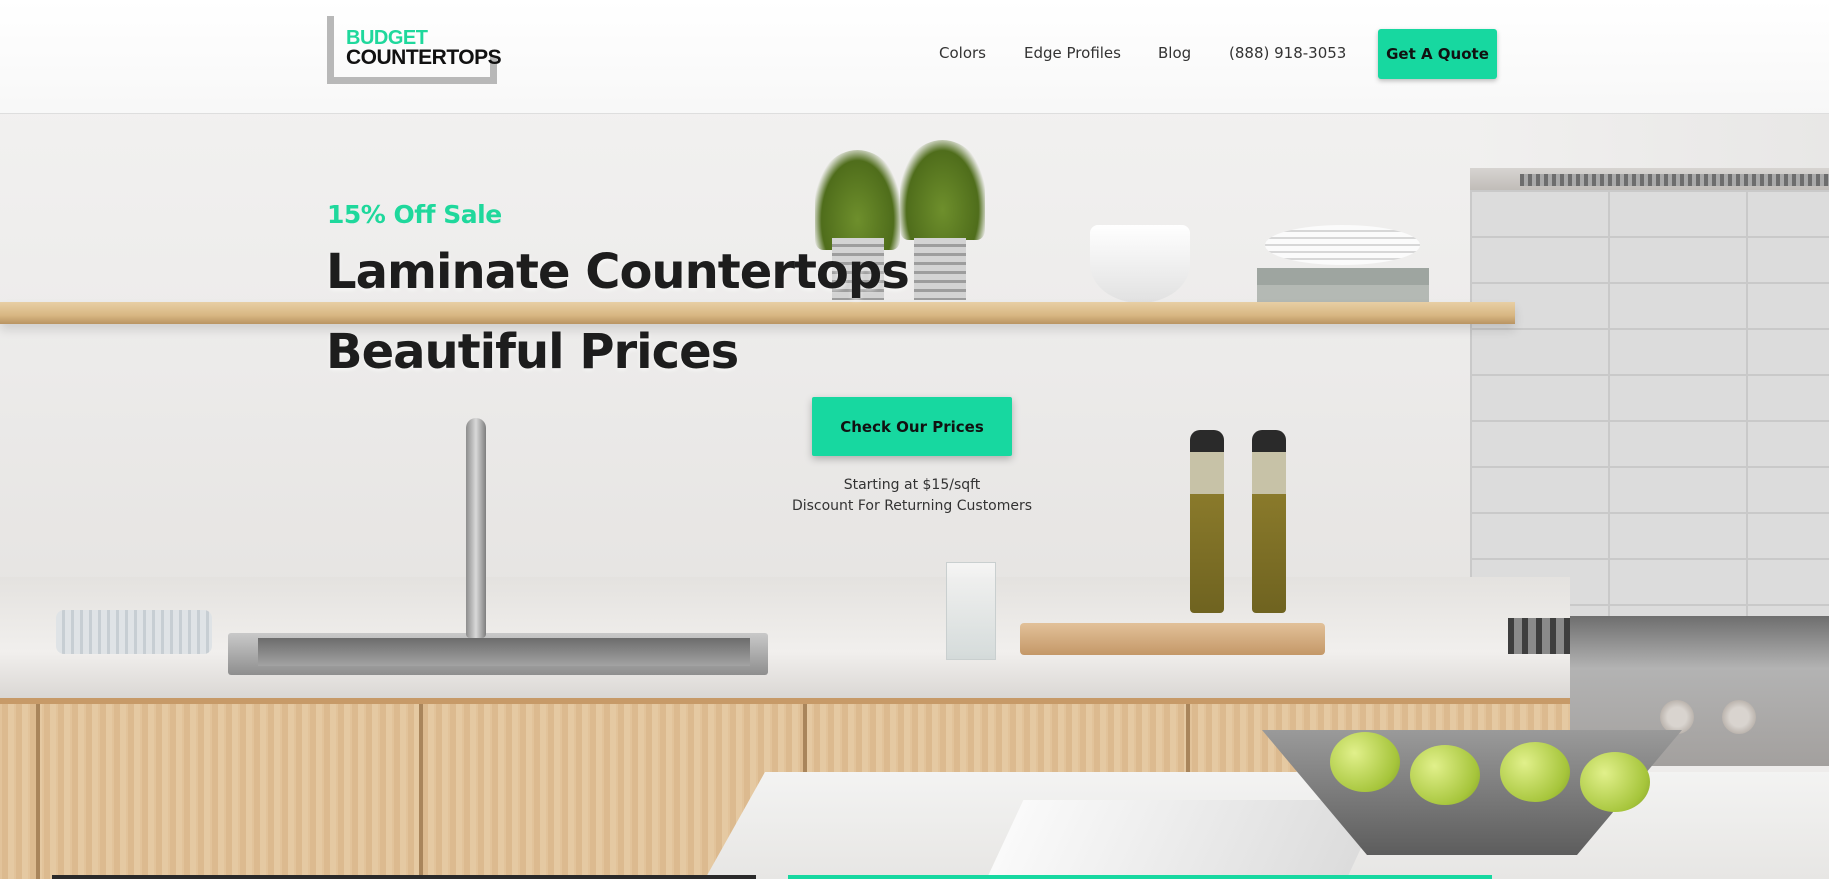  Describe the element at coordinates (912, 426) in the screenshot. I see `check-our-prices-button: Check Our Prices` at that location.